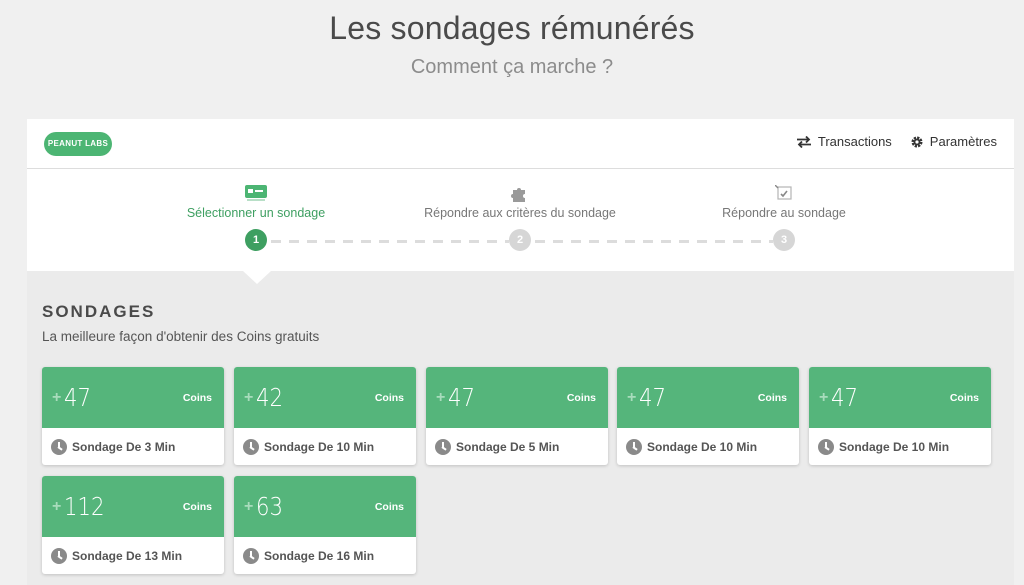 The height and width of the screenshot is (585, 1024). Describe the element at coordinates (783, 192) in the screenshot. I see `checklist-icon` at that location.